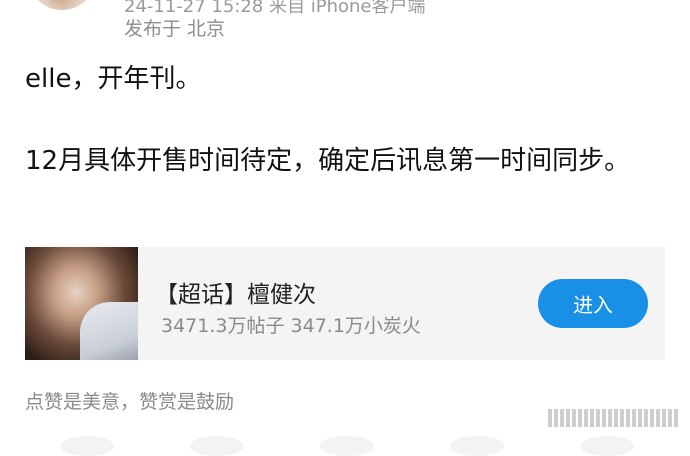  What do you see at coordinates (291, 326) in the screenshot?
I see `supertopic-stats: 3471.3万帖子 347.1万小炭火` at bounding box center [291, 326].